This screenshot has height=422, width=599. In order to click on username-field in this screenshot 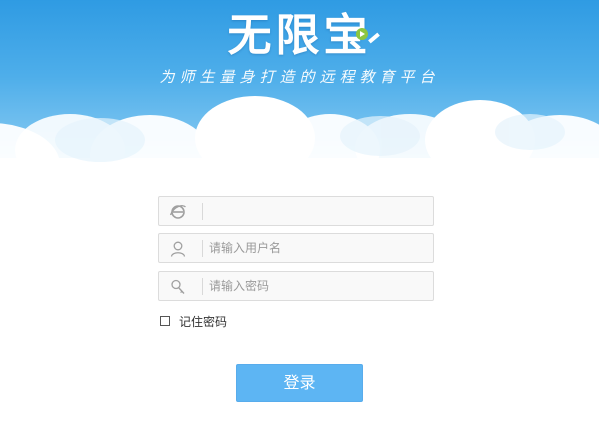, I will do `click(296, 248)`.